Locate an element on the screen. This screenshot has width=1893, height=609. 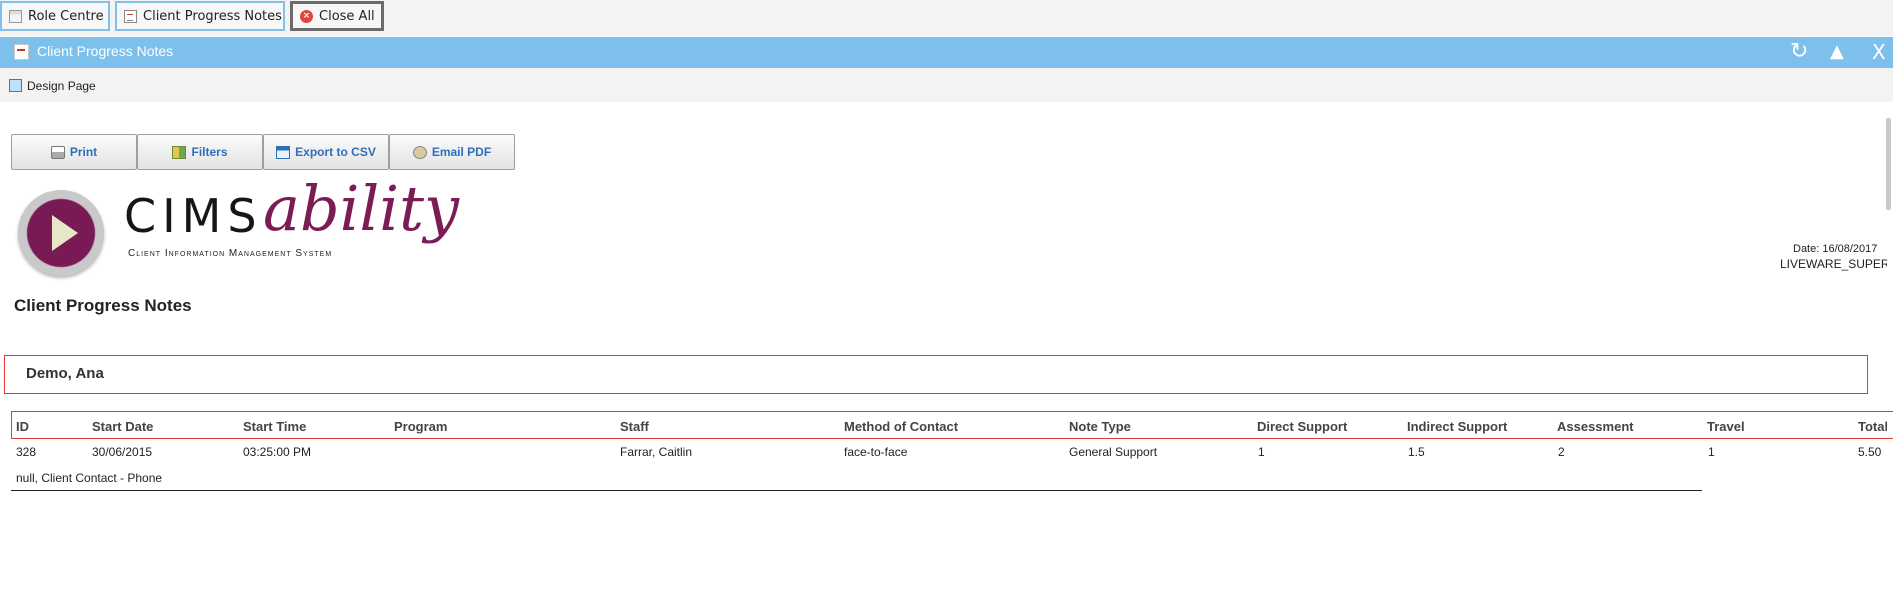
logo-word-ability: ability is located at coordinates (361, 208).